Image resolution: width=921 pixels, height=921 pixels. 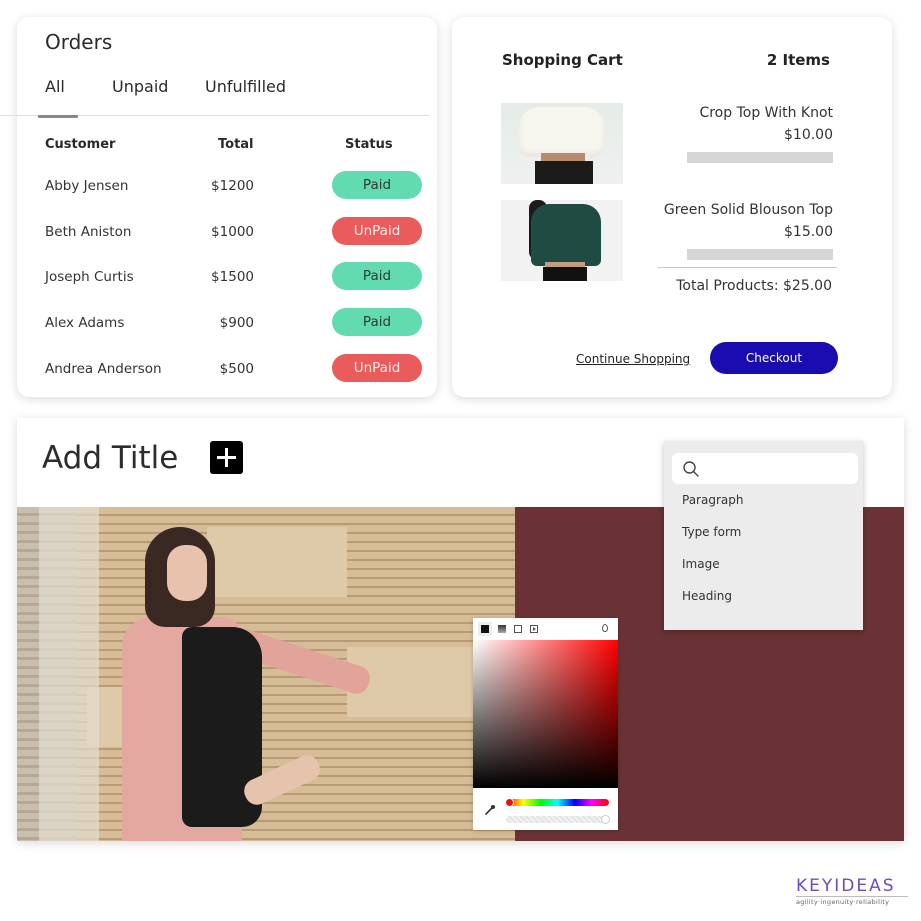 I want to click on product-image-blouson-top, so click(x=562, y=240).